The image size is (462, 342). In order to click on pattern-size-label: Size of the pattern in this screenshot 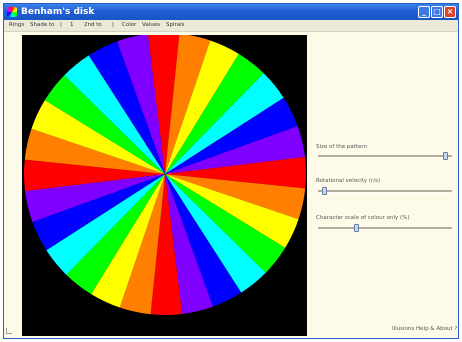, I will do `click(342, 147)`.